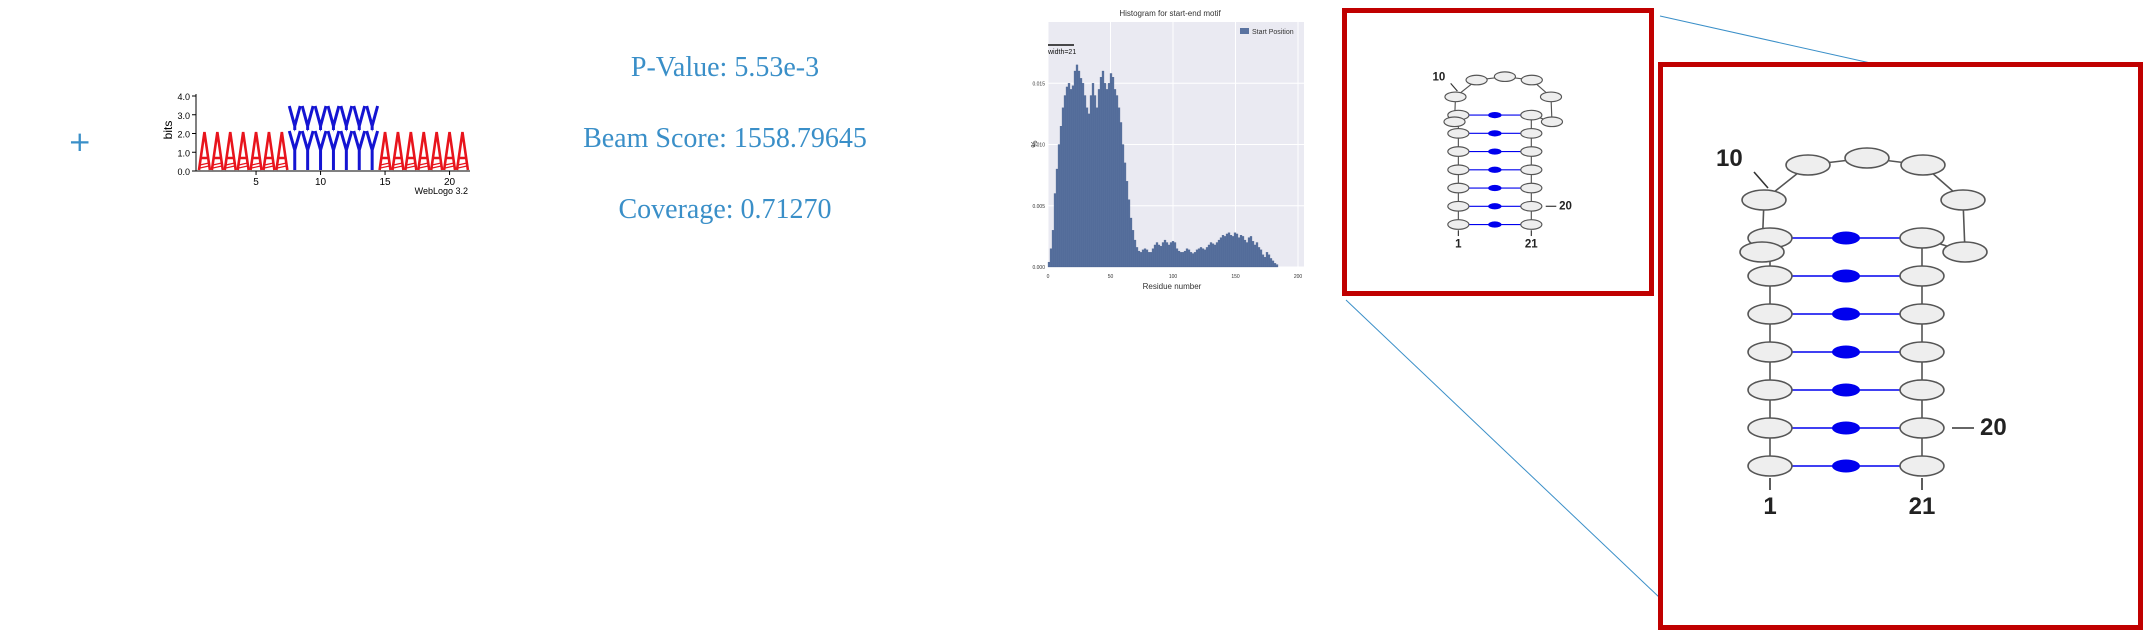  I want to click on connector-line-bottom, so click(1503, 449).